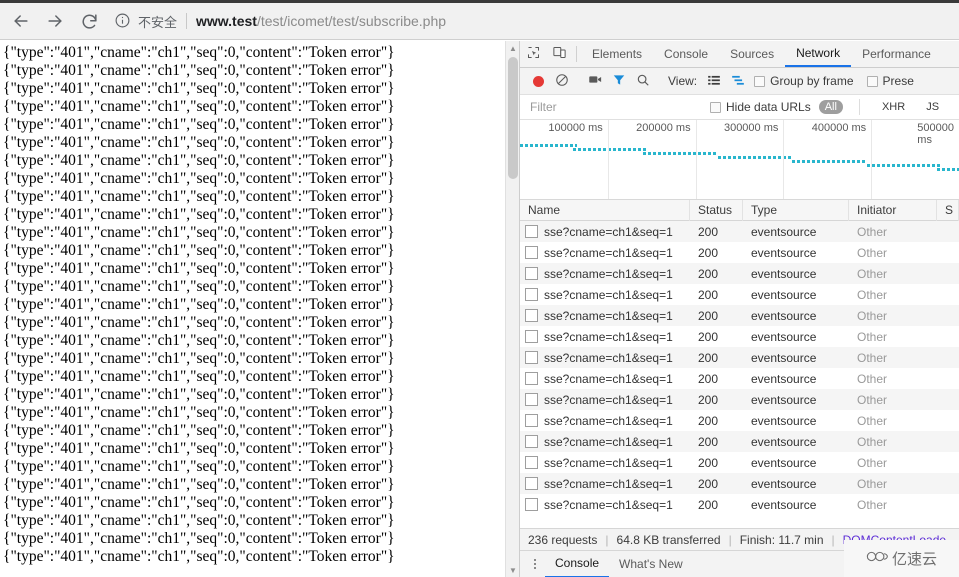 This screenshot has height=577, width=959. I want to click on column-header-size: S, so click(948, 210).